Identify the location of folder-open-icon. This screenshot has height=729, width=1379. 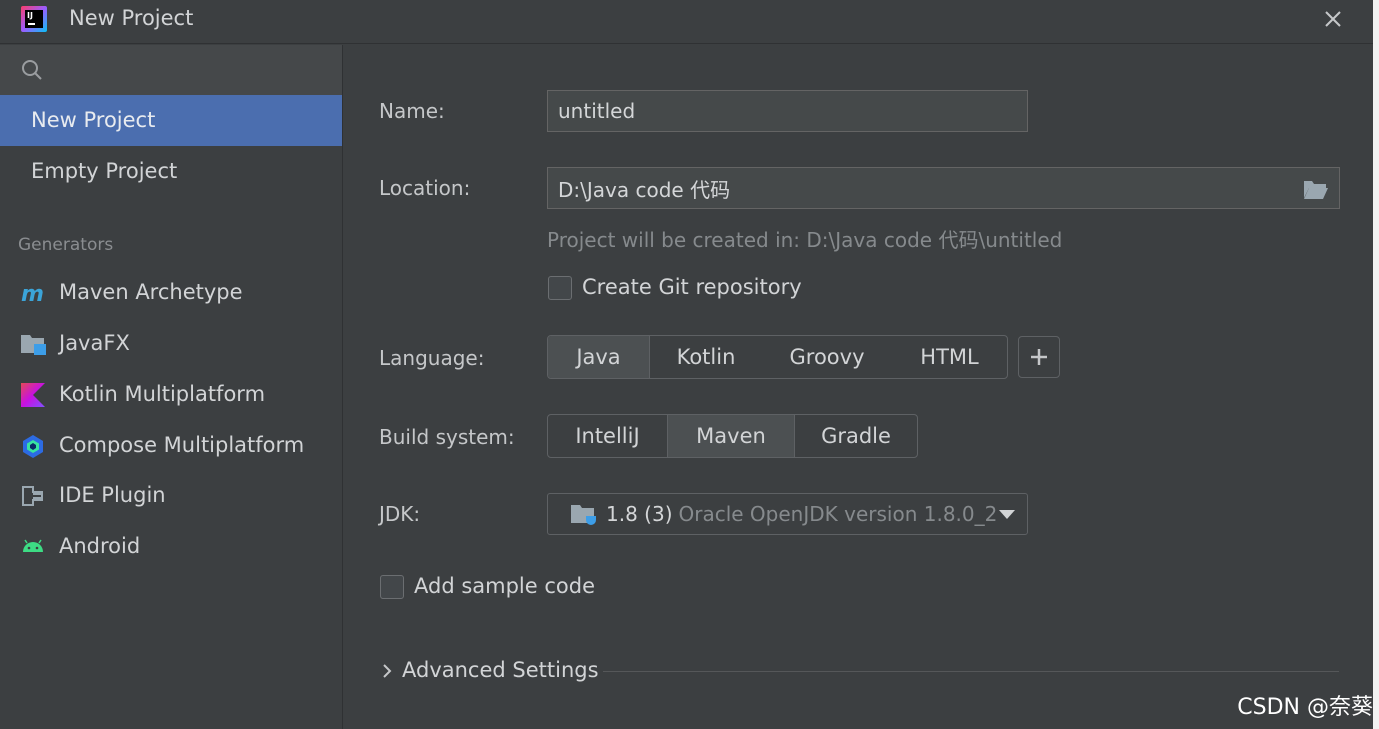
(1316, 189).